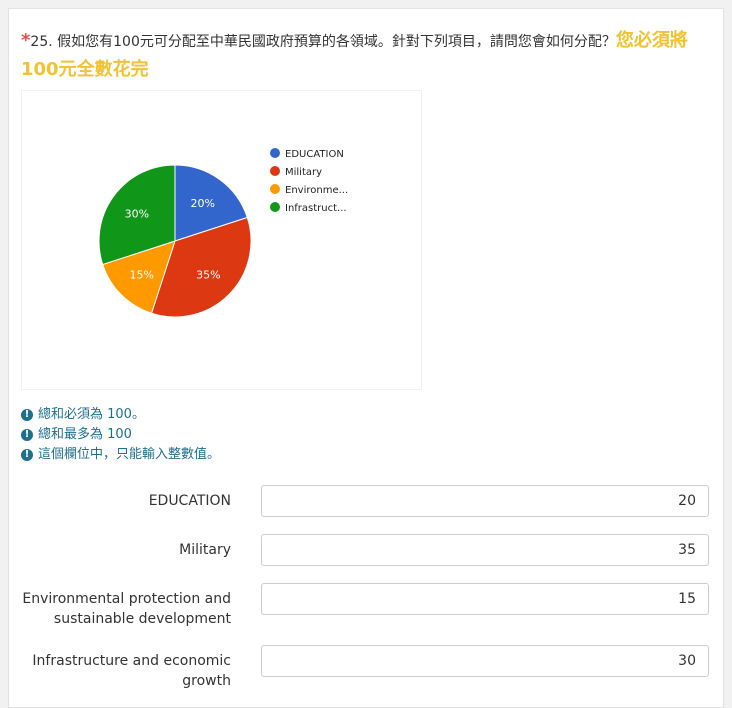 Image resolution: width=732 pixels, height=708 pixels. Describe the element at coordinates (205, 550) in the screenshot. I see `row-label-line: Military` at that location.